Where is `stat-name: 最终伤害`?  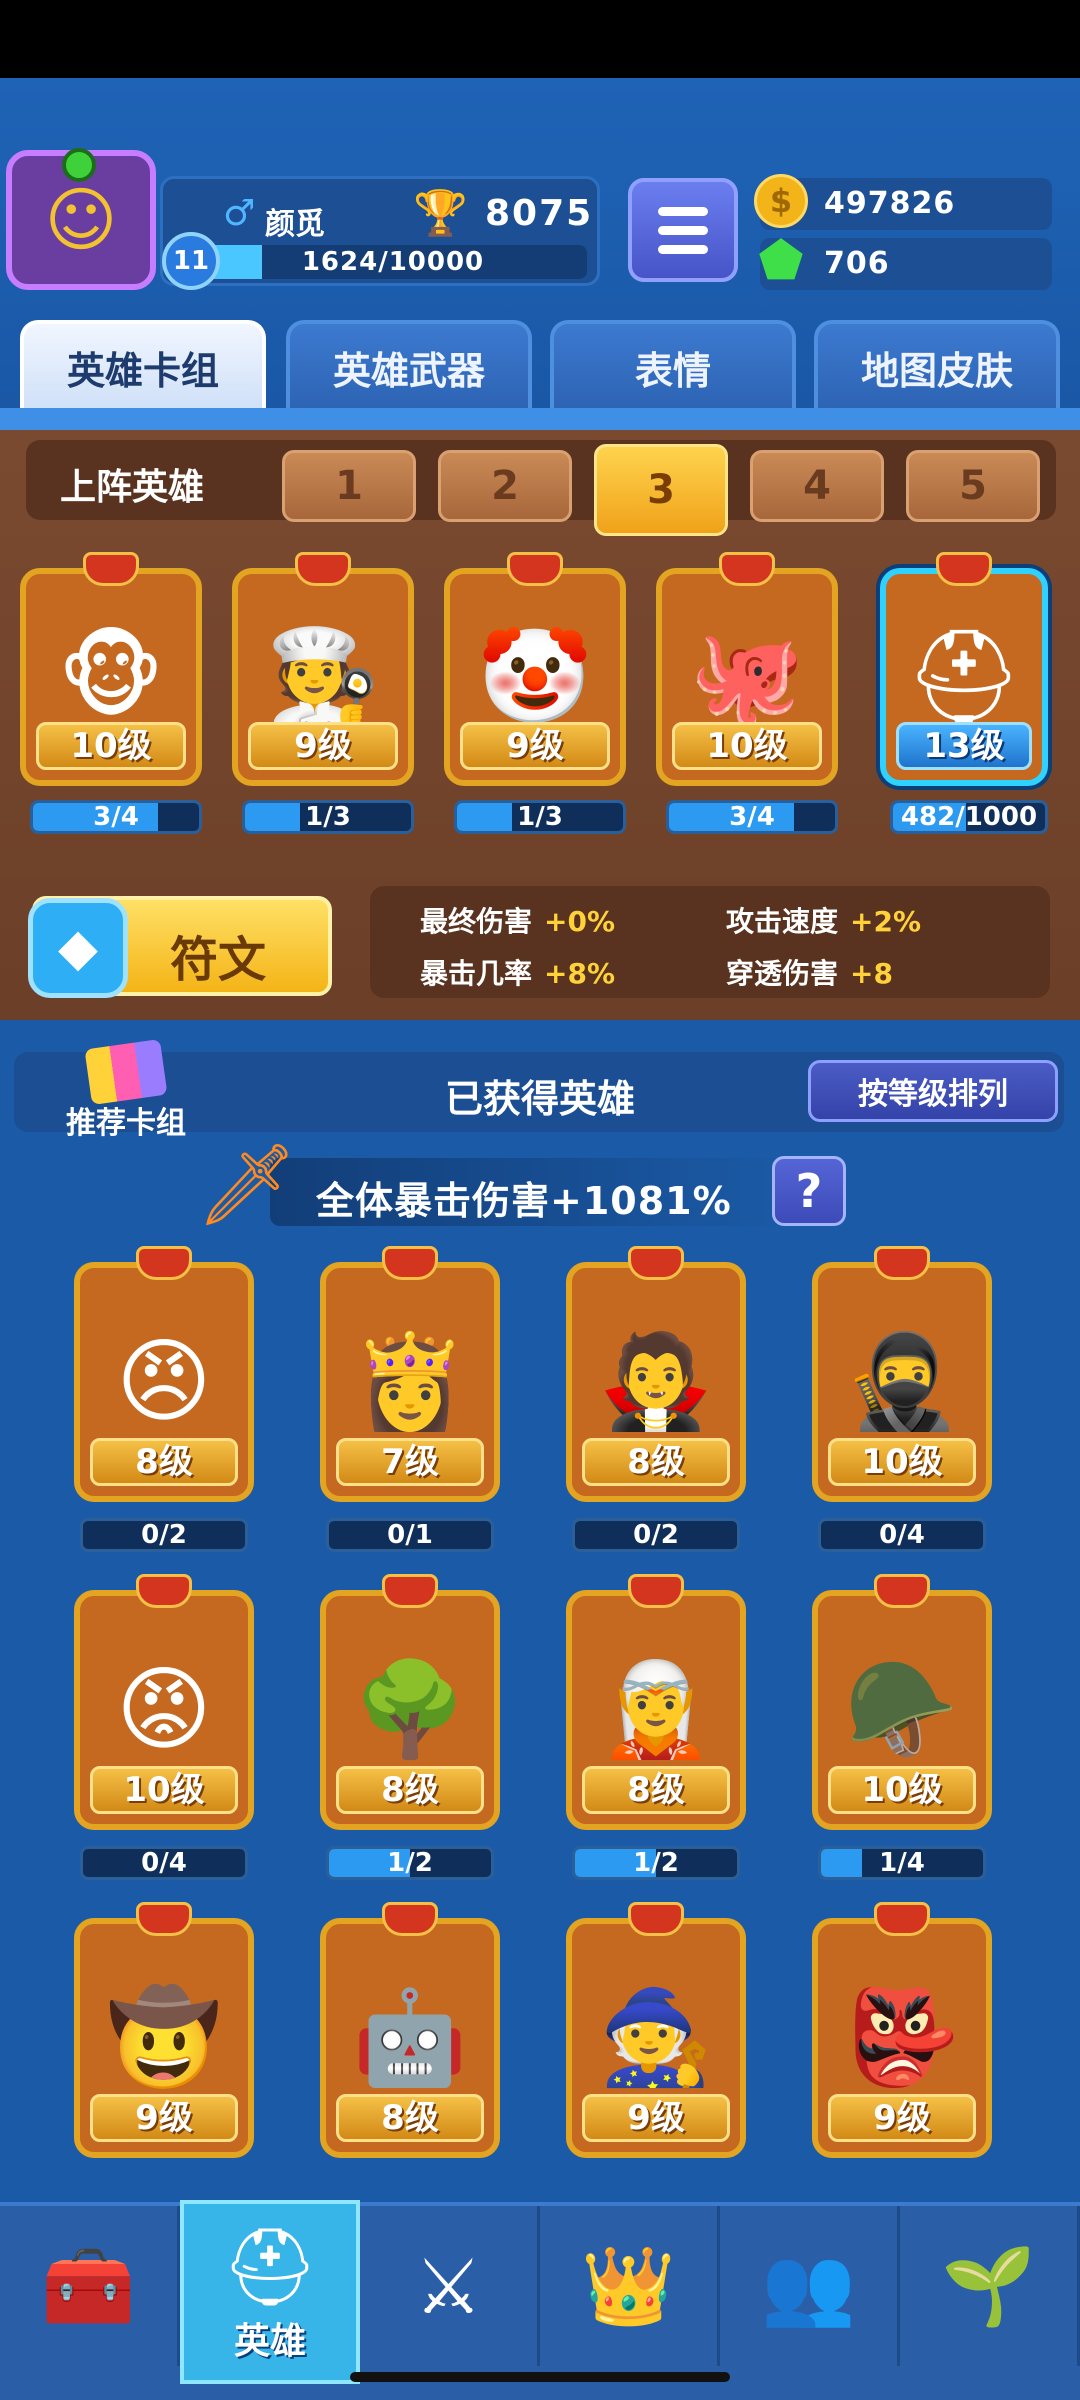
stat-name: 最终伤害 is located at coordinates (476, 921).